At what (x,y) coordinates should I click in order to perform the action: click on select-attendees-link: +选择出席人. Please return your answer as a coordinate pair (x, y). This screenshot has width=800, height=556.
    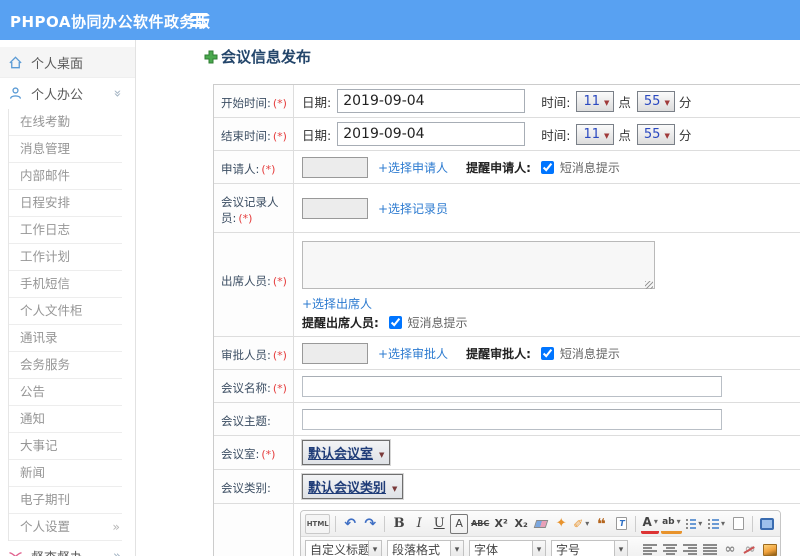
    Looking at the image, I should click on (337, 304).